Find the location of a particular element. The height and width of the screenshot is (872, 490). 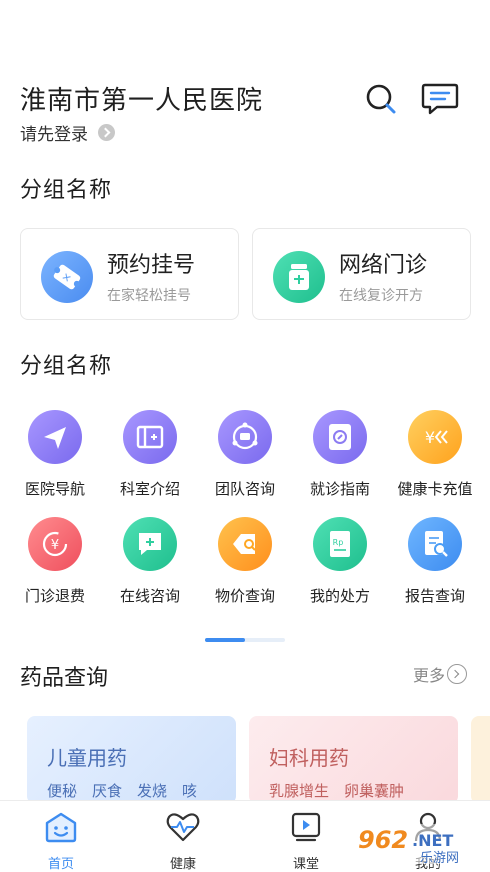

card-title: 网络门诊 is located at coordinates (383, 265).